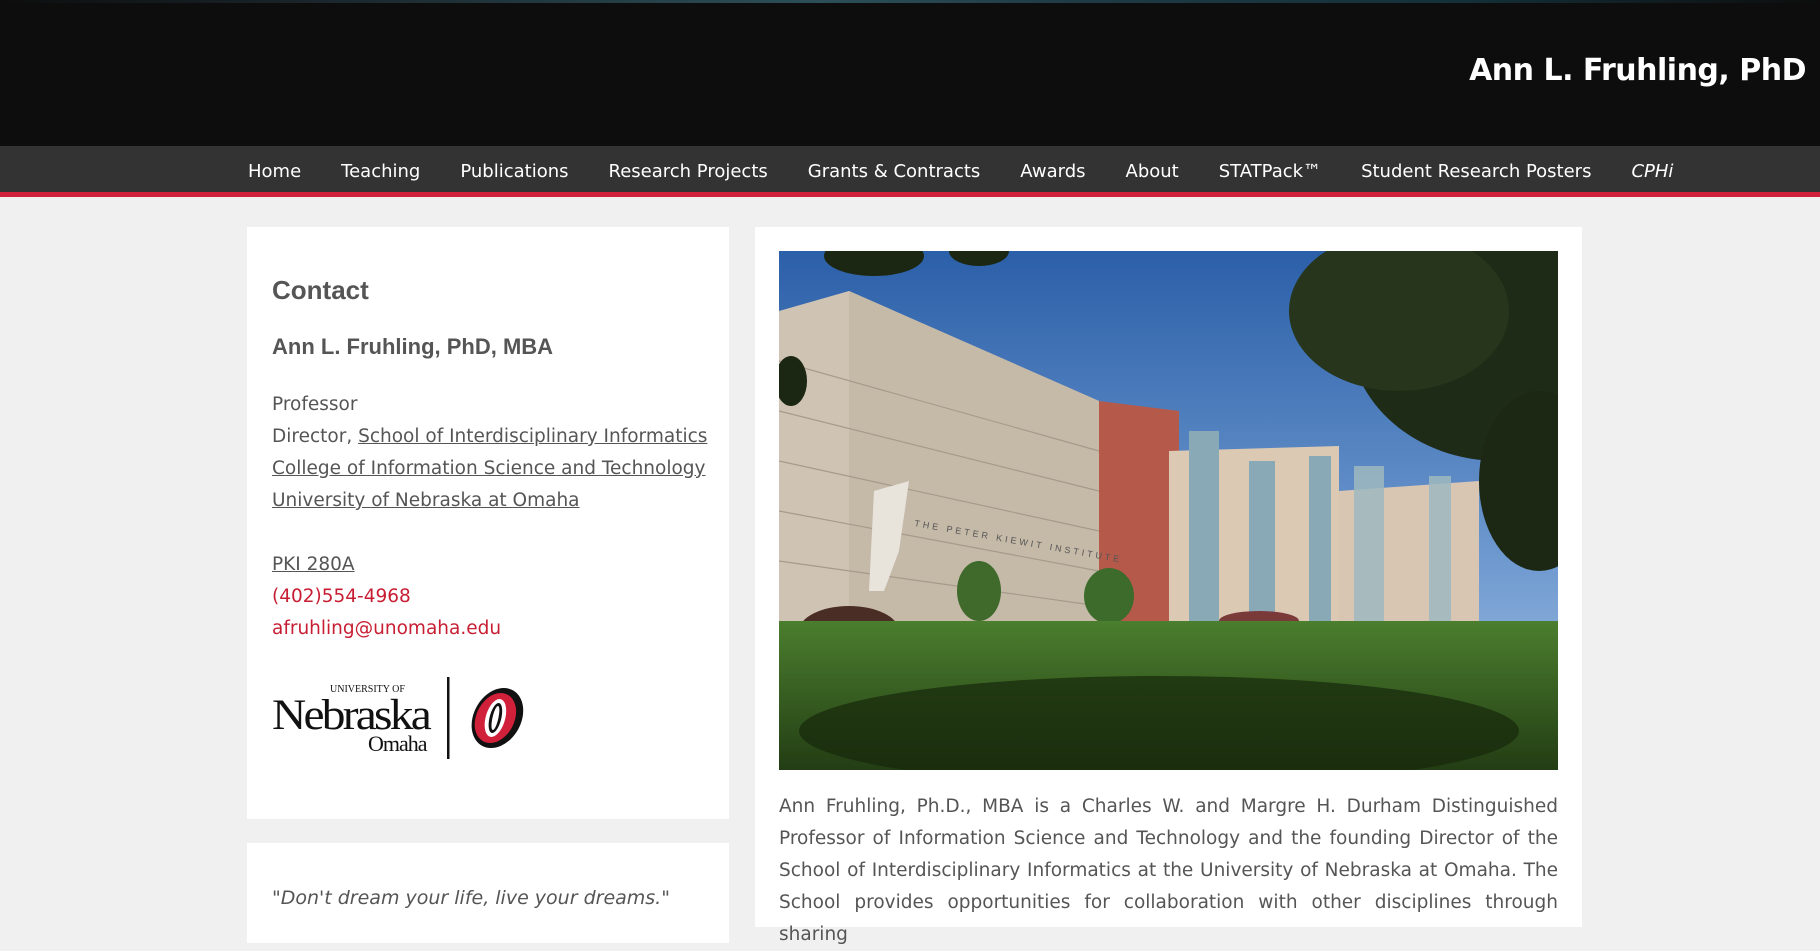 This screenshot has height=951, width=1820. I want to click on director-prefix: Director,, so click(315, 436).